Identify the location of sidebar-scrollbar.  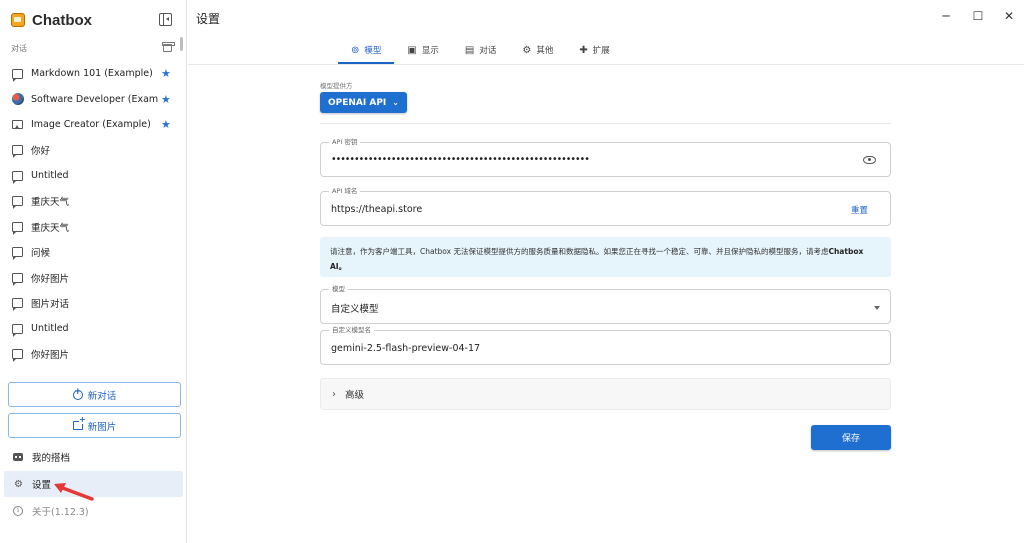
(181, 44).